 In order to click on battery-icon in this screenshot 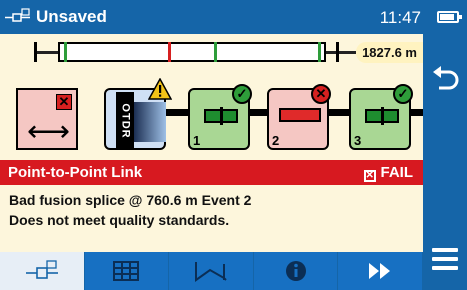, I will do `click(449, 17)`.